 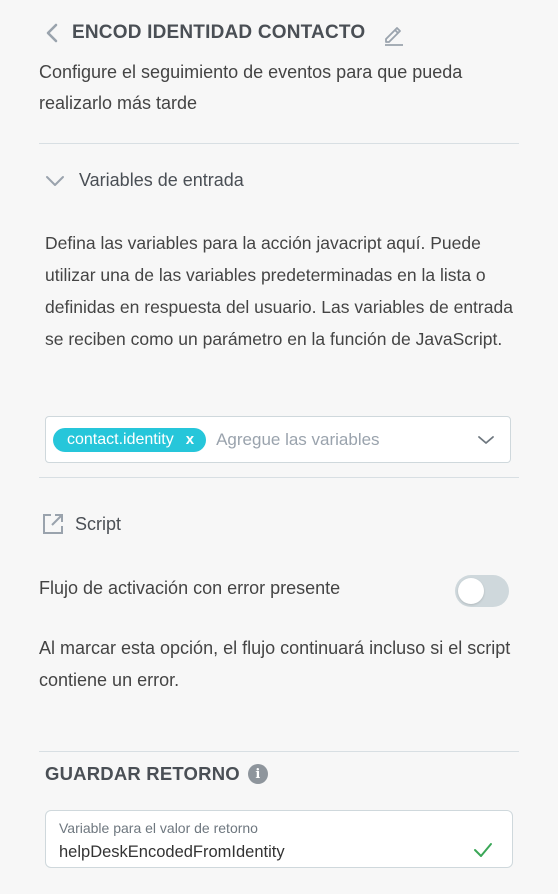 I want to click on script-link: Script, so click(x=81, y=524).